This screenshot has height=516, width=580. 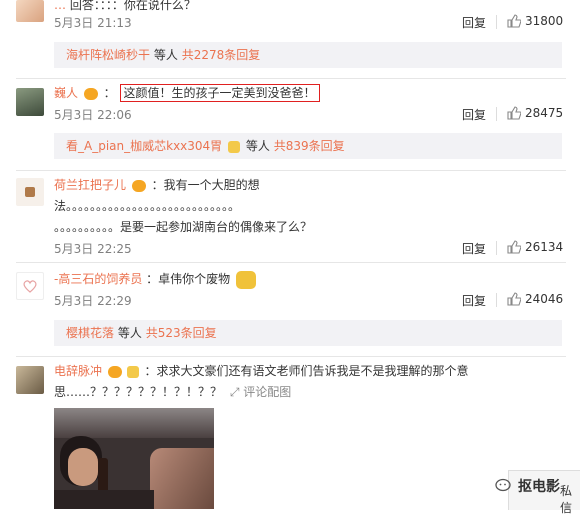 I want to click on watermark-text: 抠电影, so click(x=539, y=487).